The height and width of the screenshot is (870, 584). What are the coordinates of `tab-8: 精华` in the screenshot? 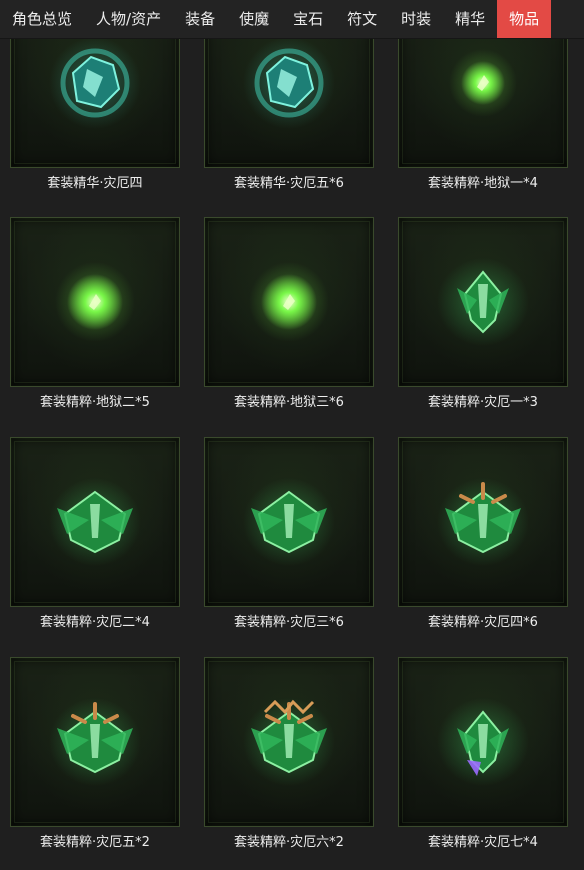 It's located at (470, 19).